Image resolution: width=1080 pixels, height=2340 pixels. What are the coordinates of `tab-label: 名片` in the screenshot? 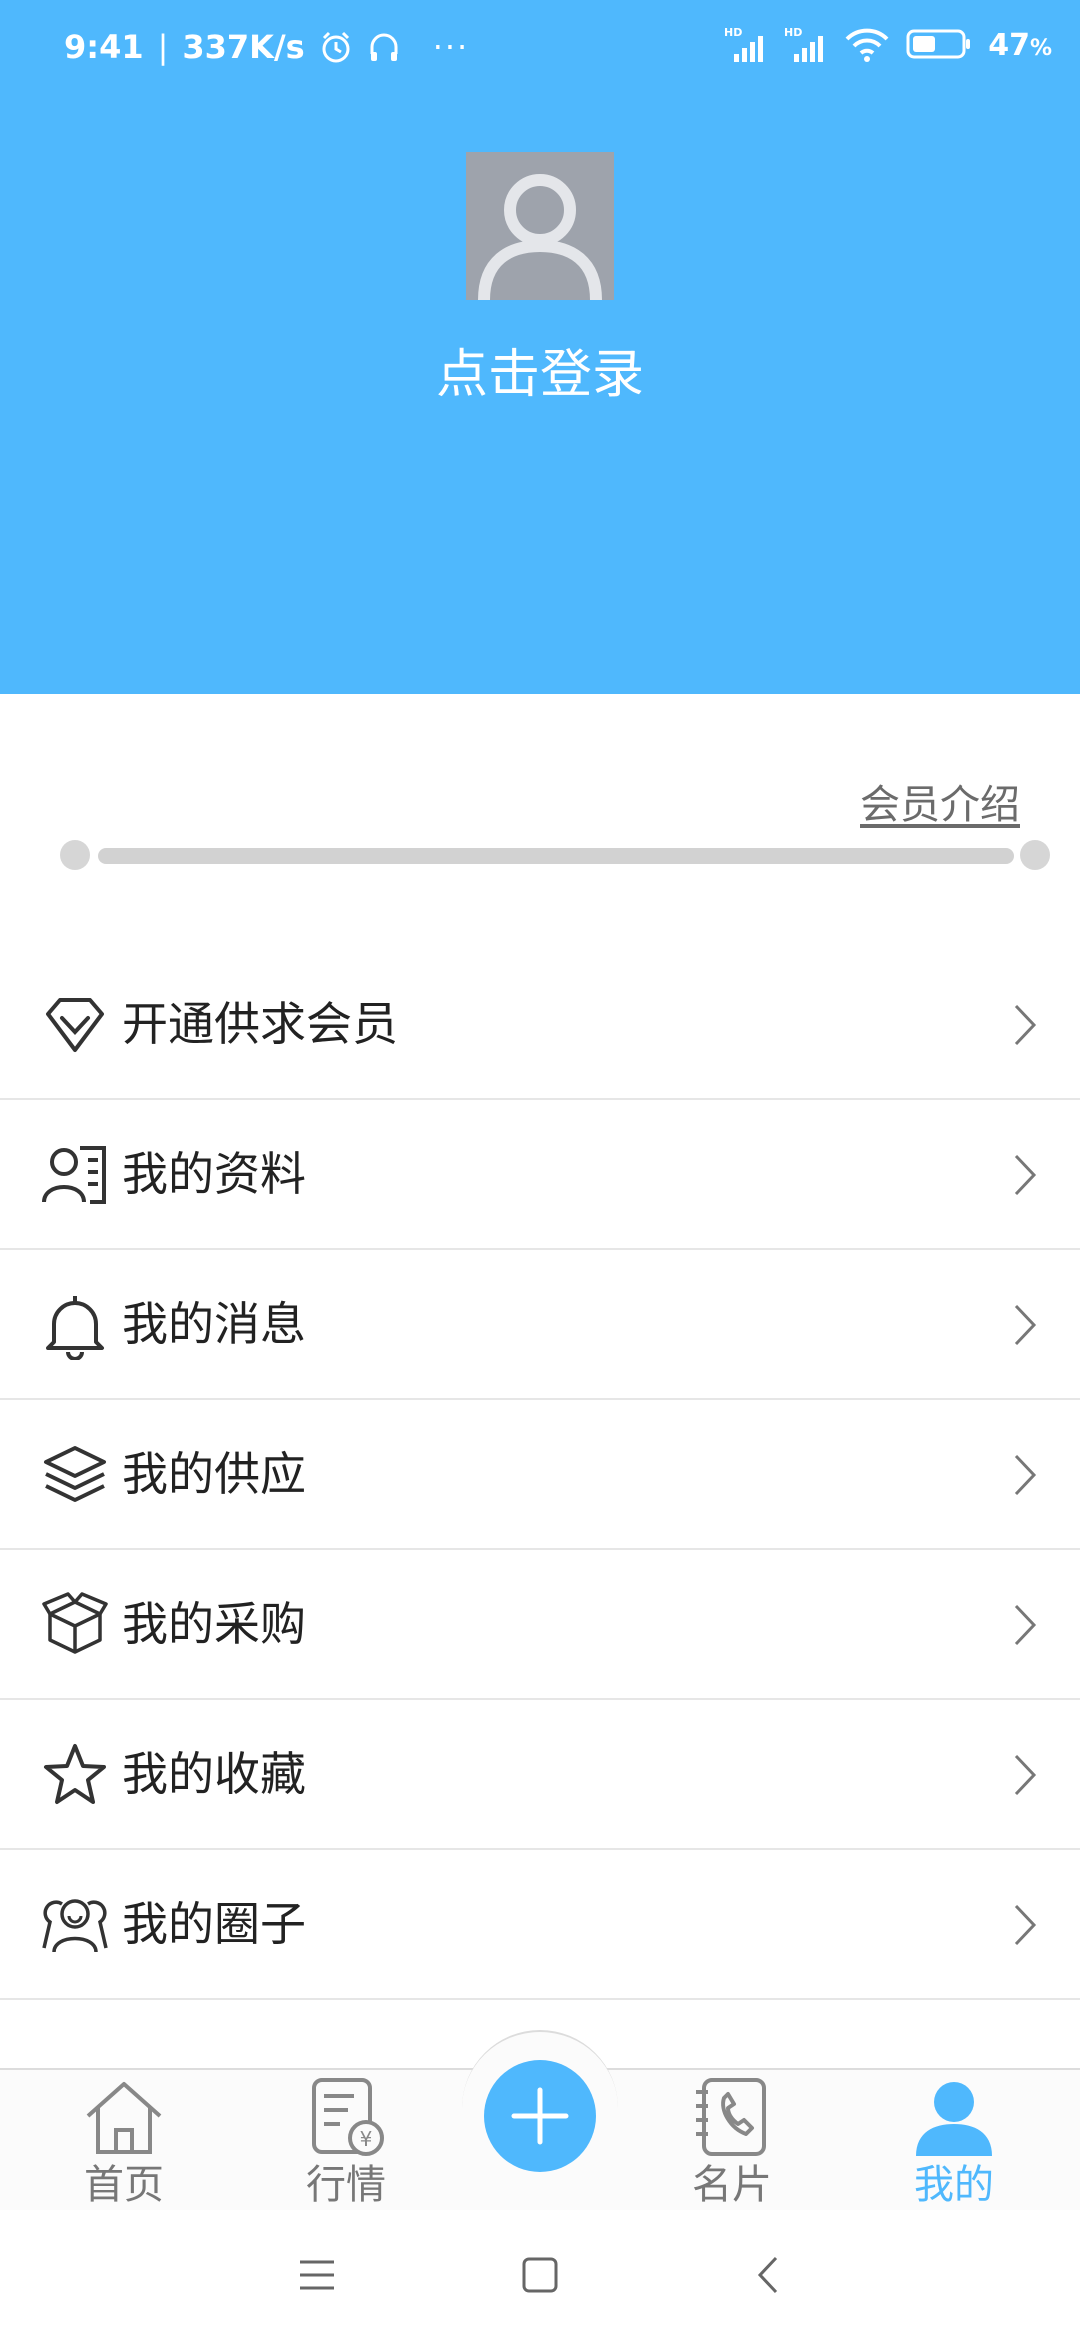 It's located at (732, 2185).